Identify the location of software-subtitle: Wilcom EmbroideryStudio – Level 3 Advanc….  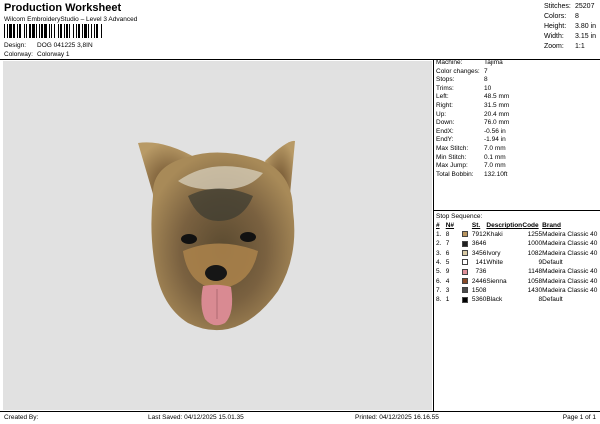
(71, 19).